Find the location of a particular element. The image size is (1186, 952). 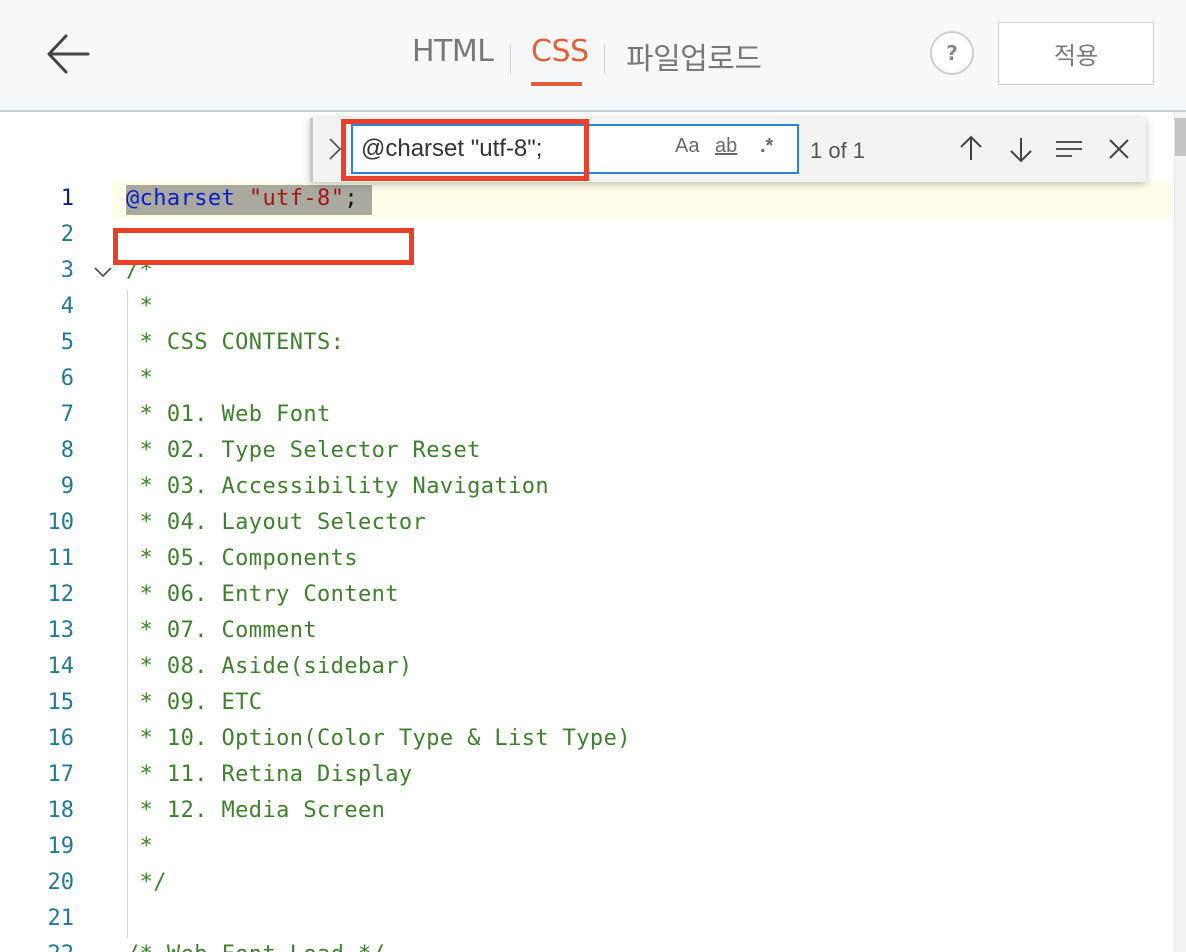

annotation-box-empty-line is located at coordinates (263, 246).